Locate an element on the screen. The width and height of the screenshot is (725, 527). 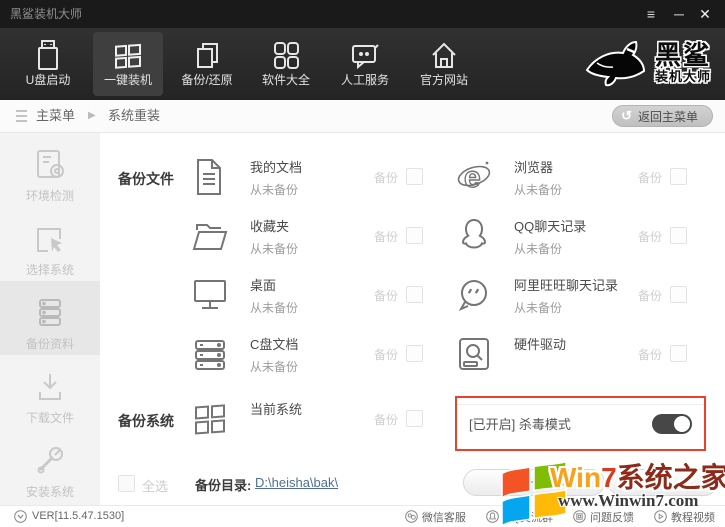
main-nav: U盘启动 一键装机 备份/还原 软件大全 人工服务 官方网站 黑鲨 装机大师 is located at coordinates (362, 64).